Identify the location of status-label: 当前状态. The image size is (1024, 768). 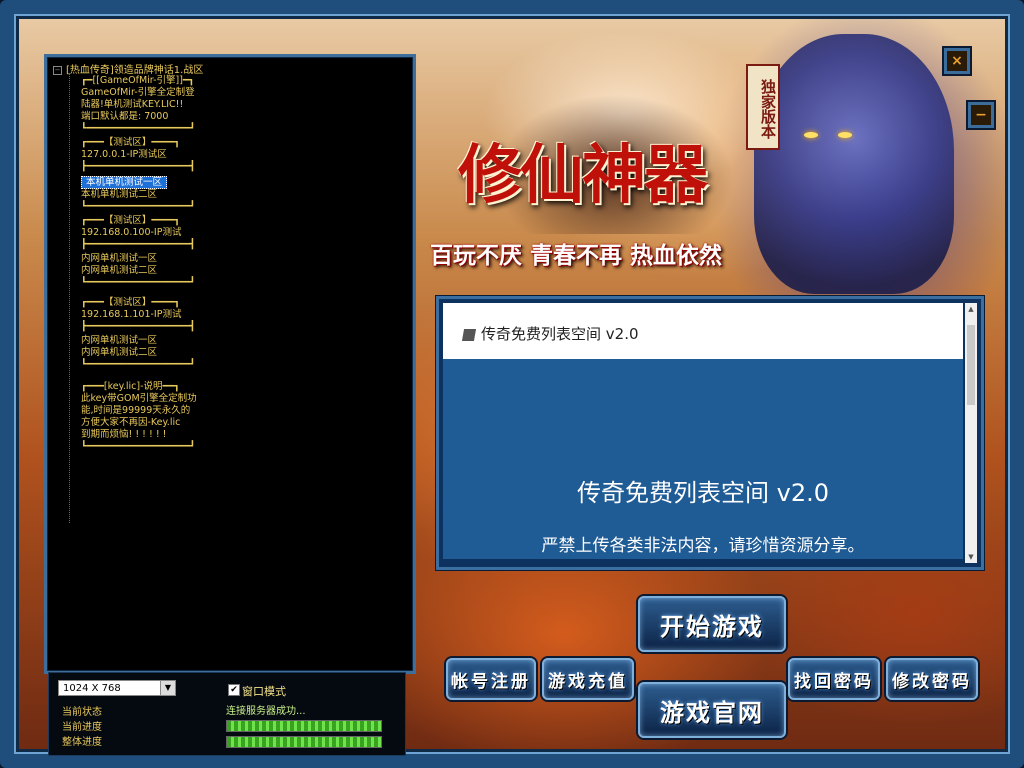
(82, 712).